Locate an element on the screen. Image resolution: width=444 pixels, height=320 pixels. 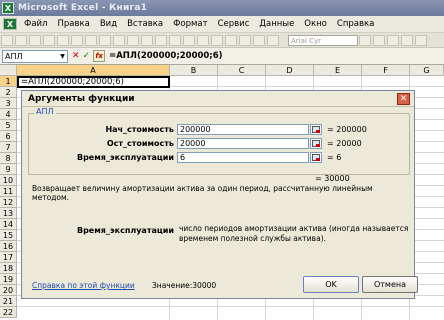
row-header: 16 is located at coordinates (8, 246).